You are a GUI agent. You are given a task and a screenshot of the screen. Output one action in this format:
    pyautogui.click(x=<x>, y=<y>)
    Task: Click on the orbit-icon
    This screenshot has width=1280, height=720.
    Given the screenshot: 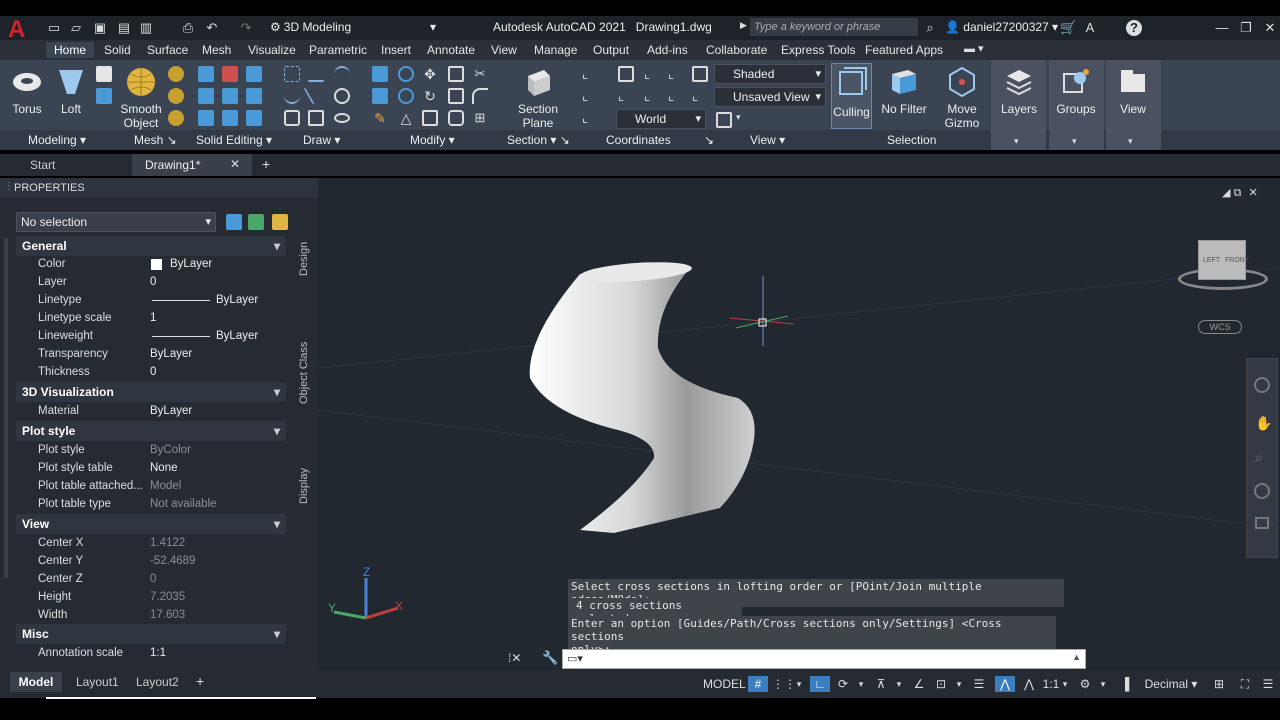 What is the action you would take?
    pyautogui.click(x=1262, y=491)
    